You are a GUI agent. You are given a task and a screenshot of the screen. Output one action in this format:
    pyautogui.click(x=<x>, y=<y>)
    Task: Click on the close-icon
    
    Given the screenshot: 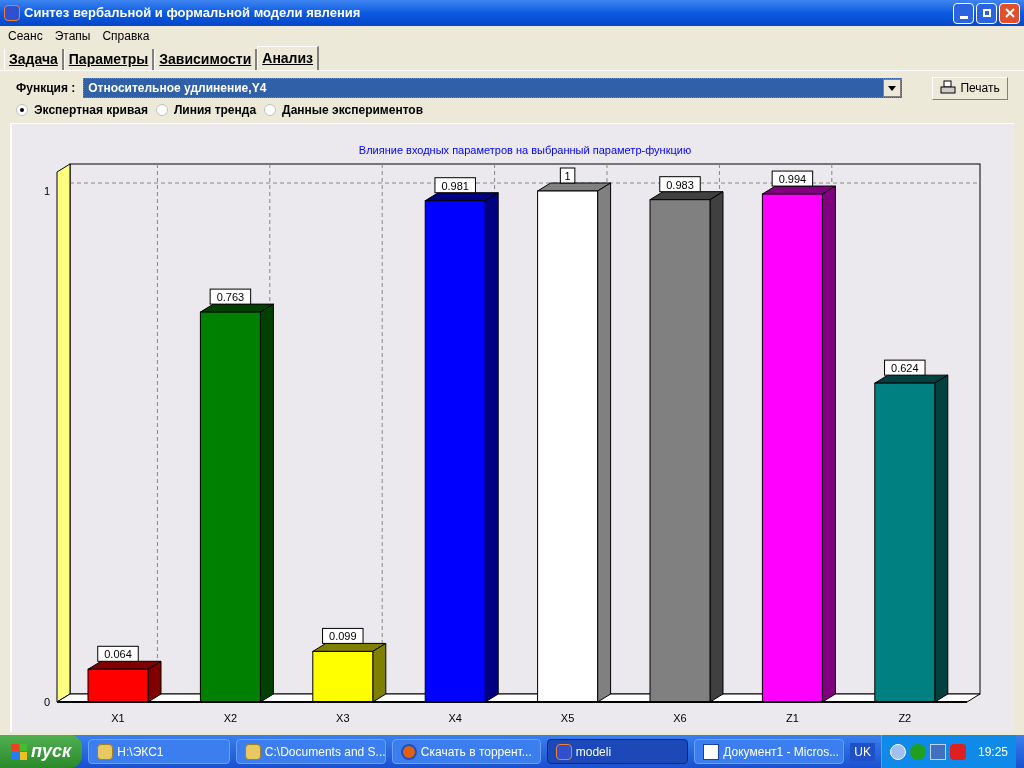 What is the action you would take?
    pyautogui.click(x=1009, y=13)
    